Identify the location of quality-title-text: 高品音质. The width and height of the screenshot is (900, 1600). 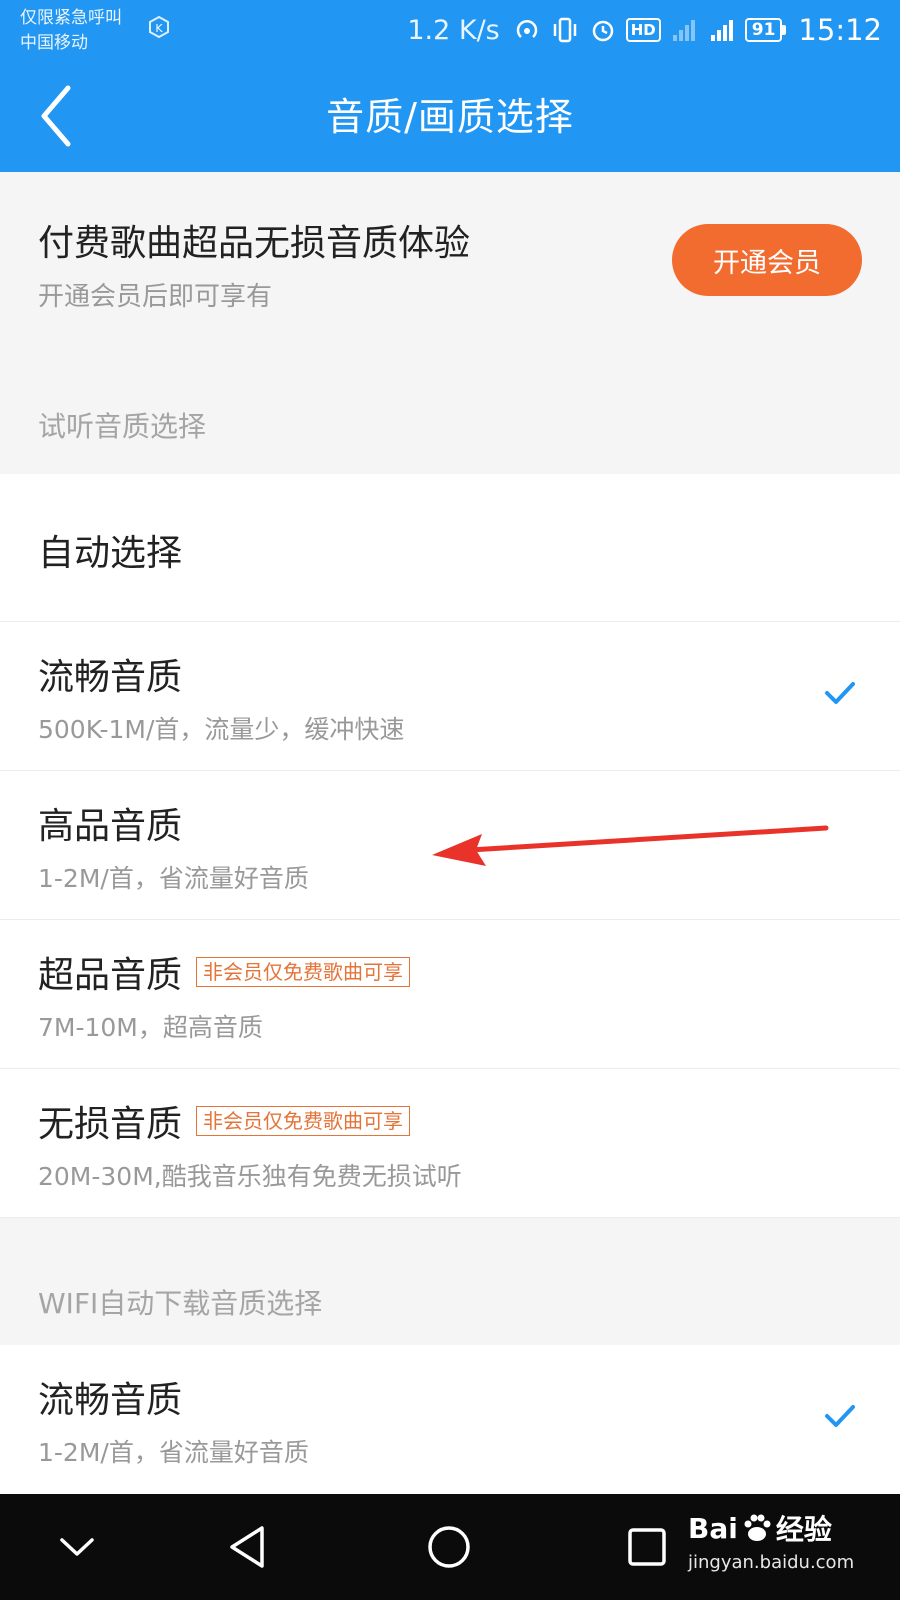
(110, 826).